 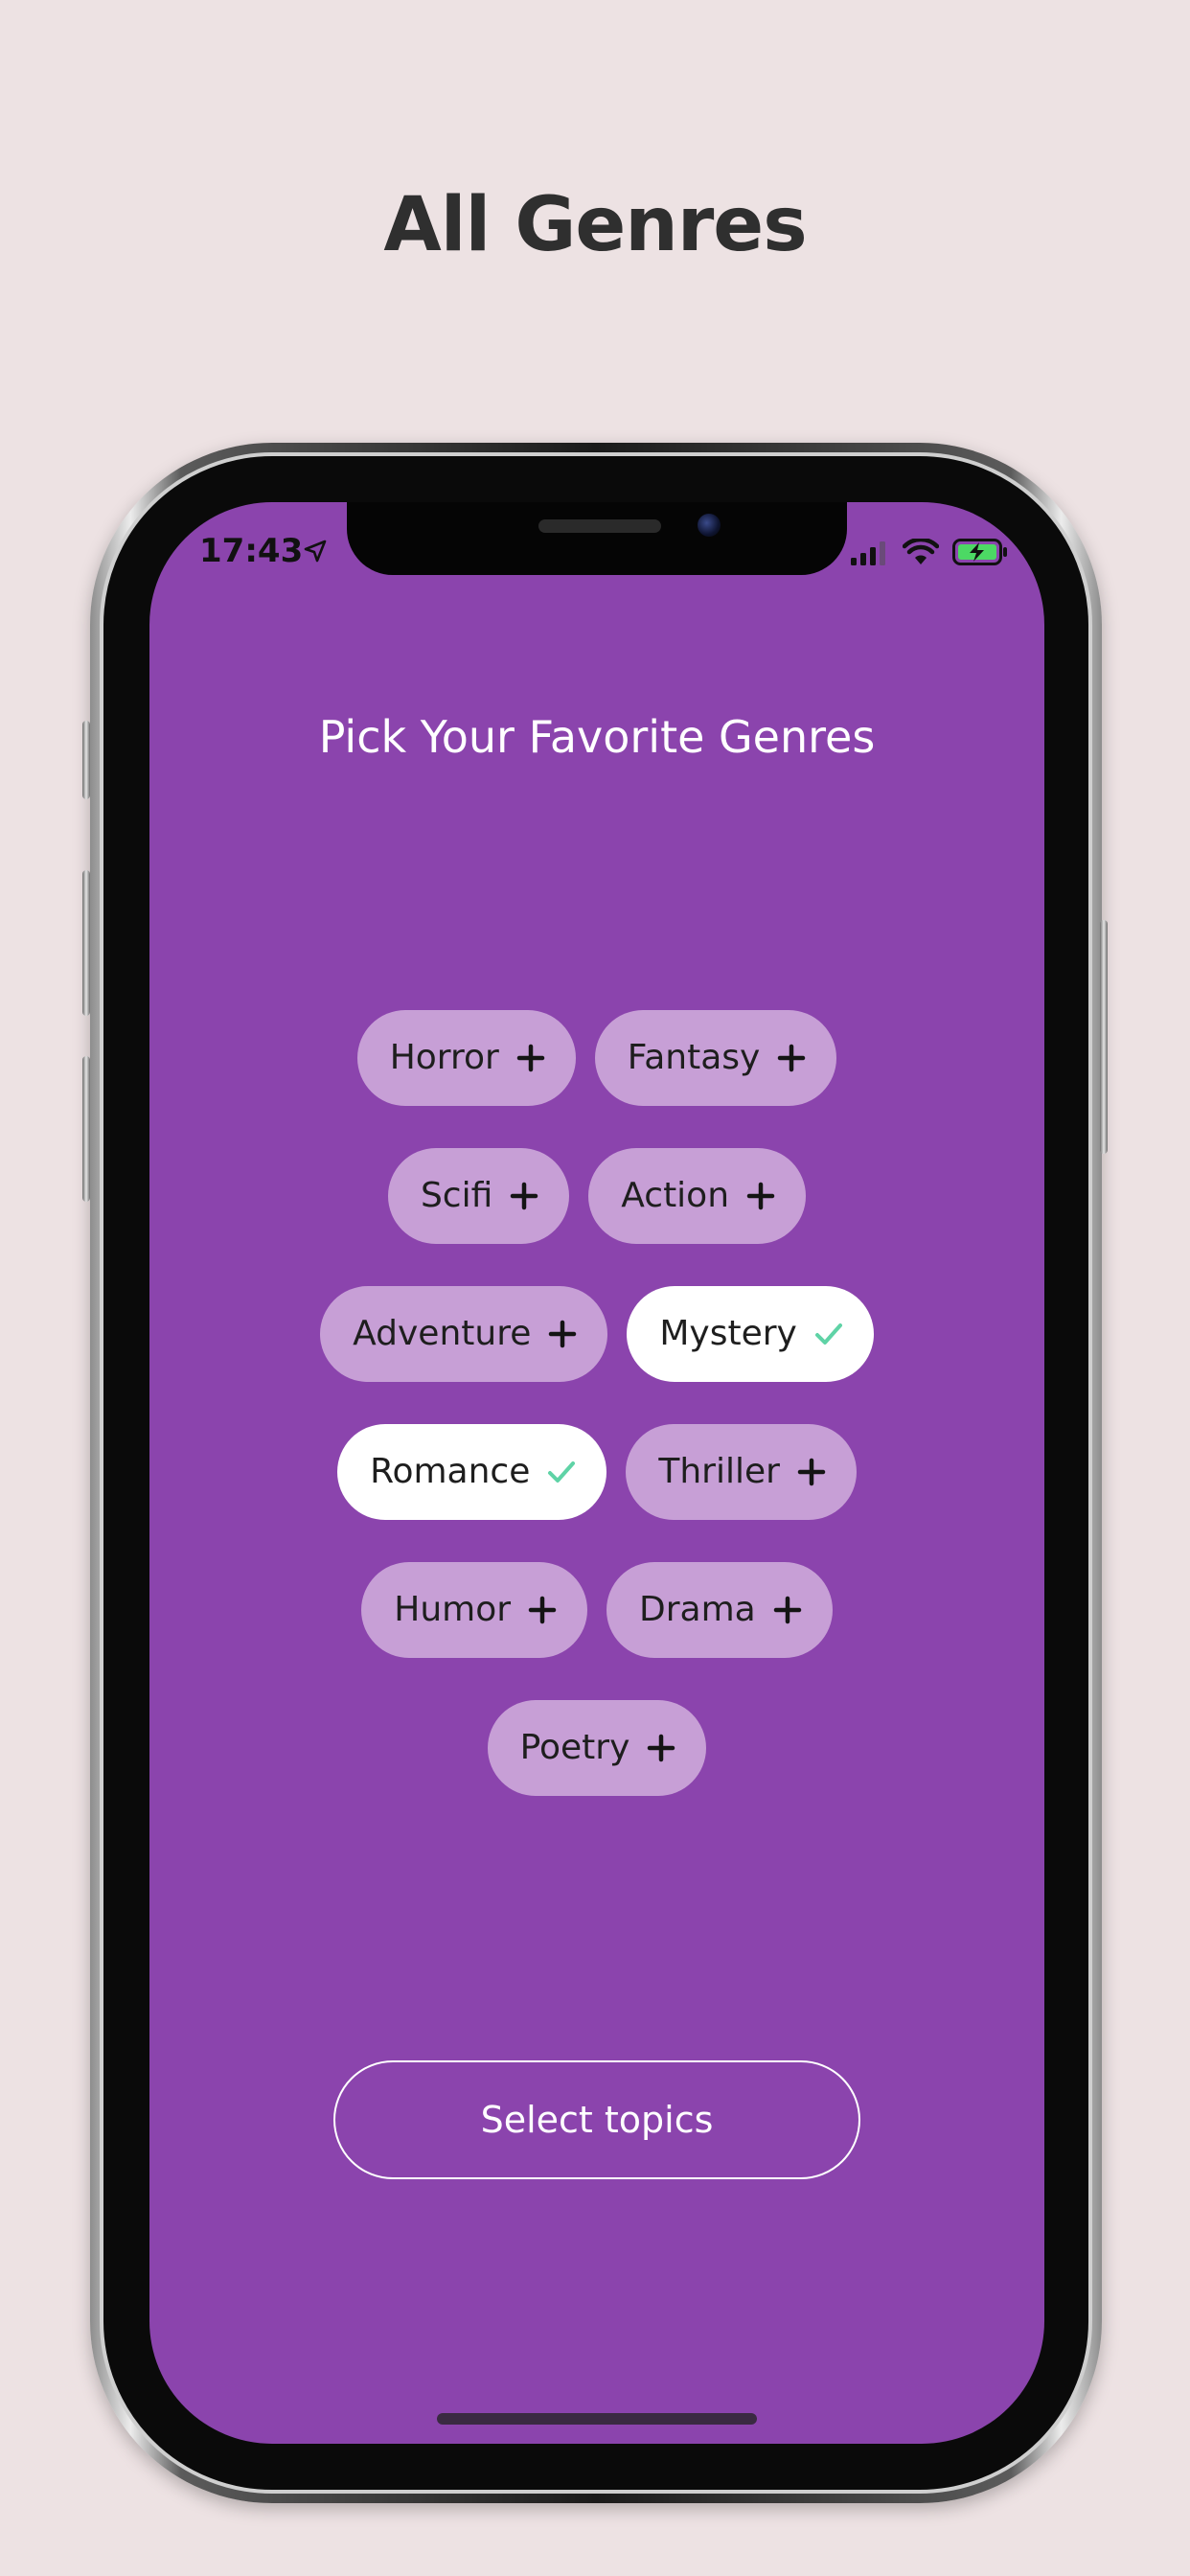 I want to click on genre-chip-label: Humor, so click(x=453, y=1609).